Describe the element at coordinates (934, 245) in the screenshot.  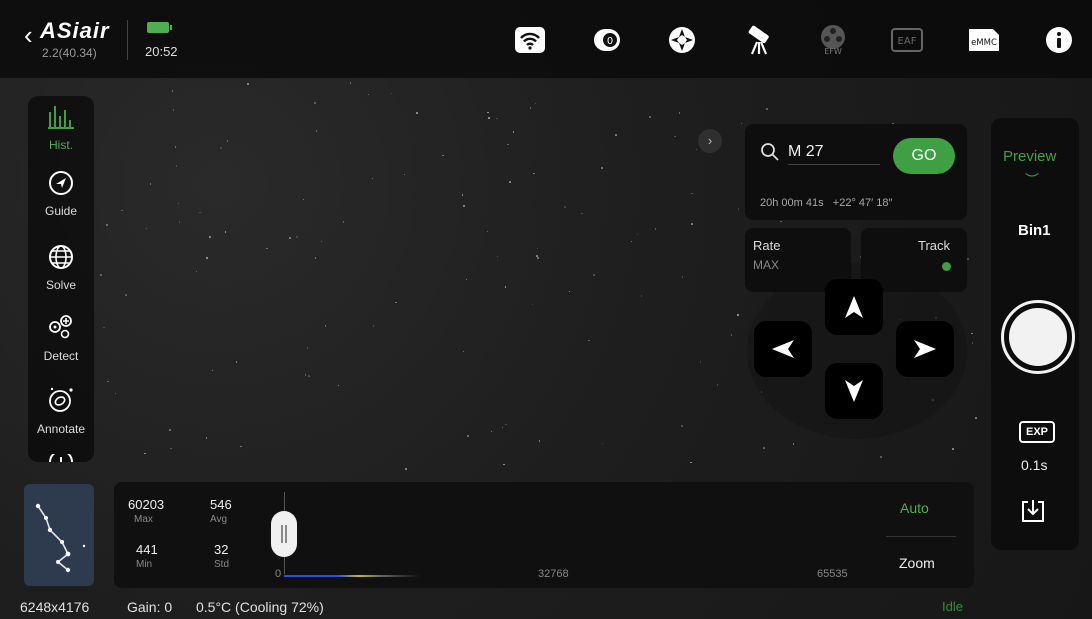
I see `track-label: Track` at that location.